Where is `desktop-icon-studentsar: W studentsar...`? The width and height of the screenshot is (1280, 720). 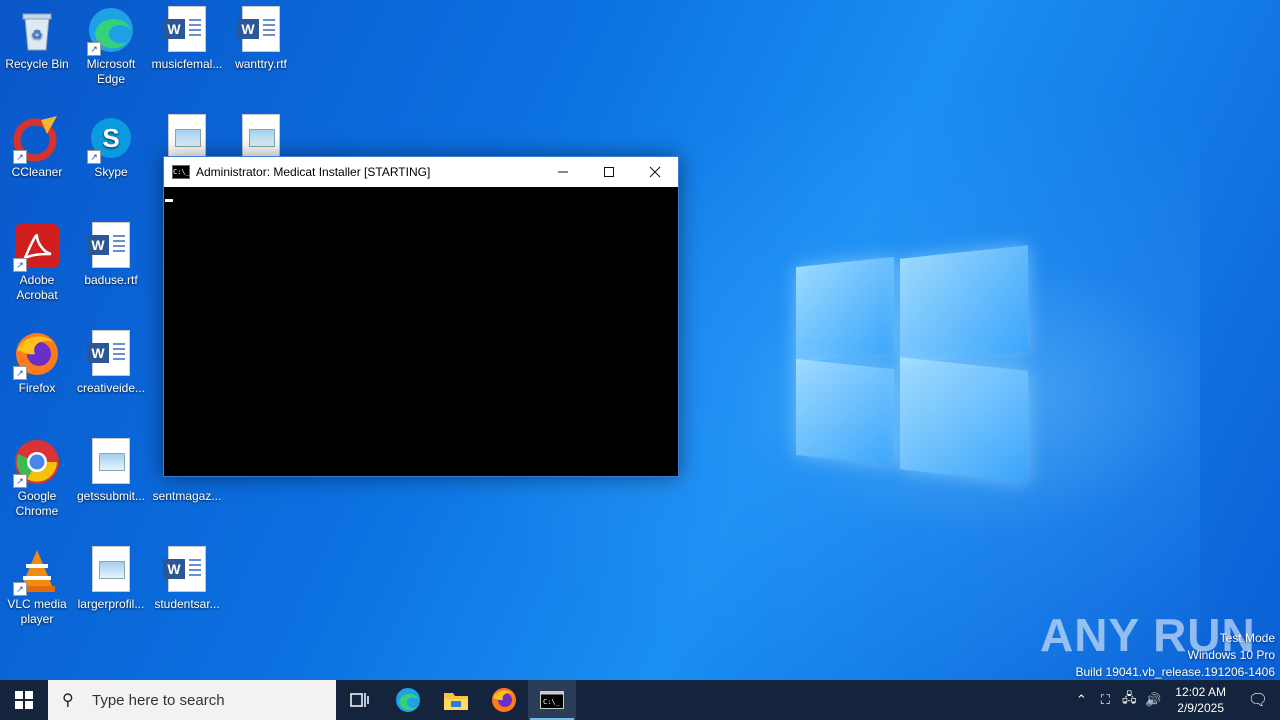
desktop-icon-studentsar: W studentsar... is located at coordinates (187, 576).